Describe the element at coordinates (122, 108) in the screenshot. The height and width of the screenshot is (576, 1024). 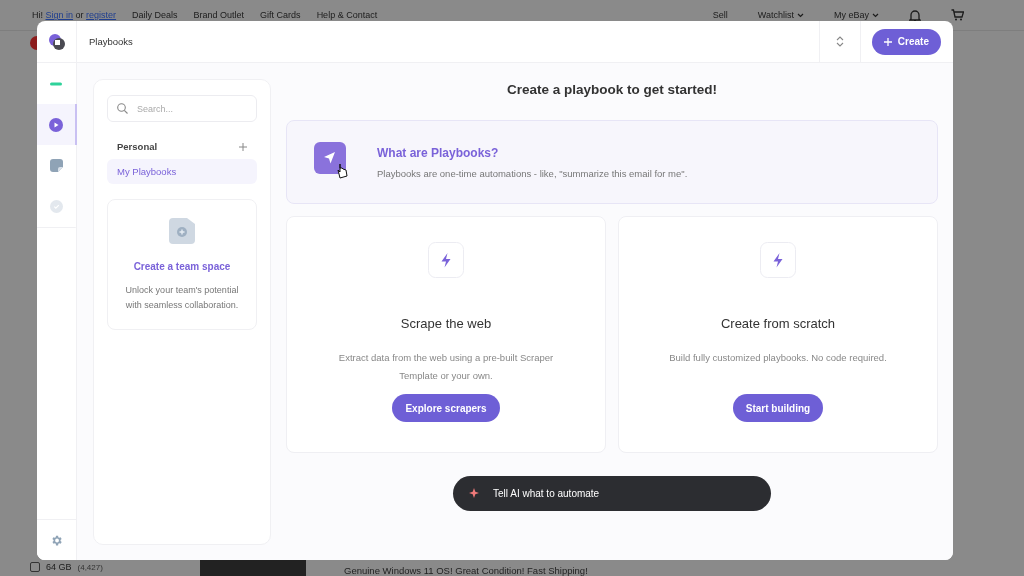
I see `search-icon` at that location.